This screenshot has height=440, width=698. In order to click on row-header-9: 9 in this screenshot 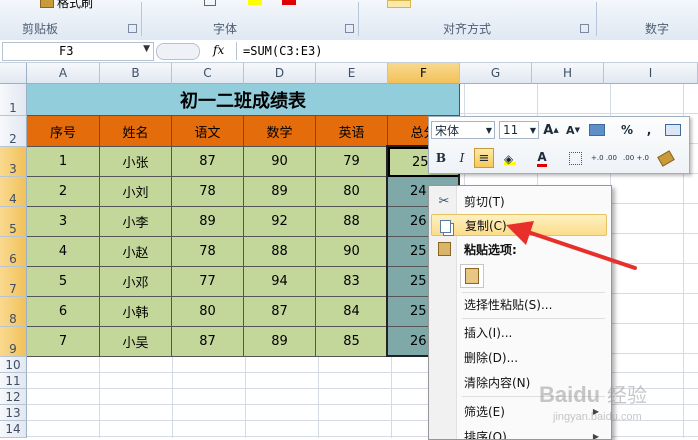, I will do `click(13, 342)`.